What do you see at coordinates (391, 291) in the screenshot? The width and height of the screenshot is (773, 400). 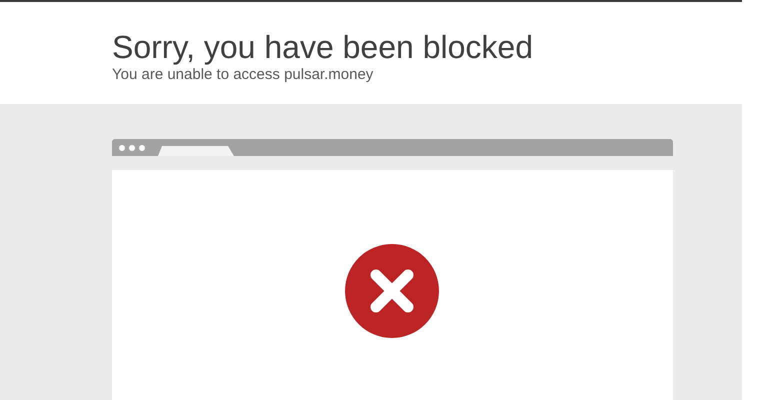 I see `error-icon` at bounding box center [391, 291].